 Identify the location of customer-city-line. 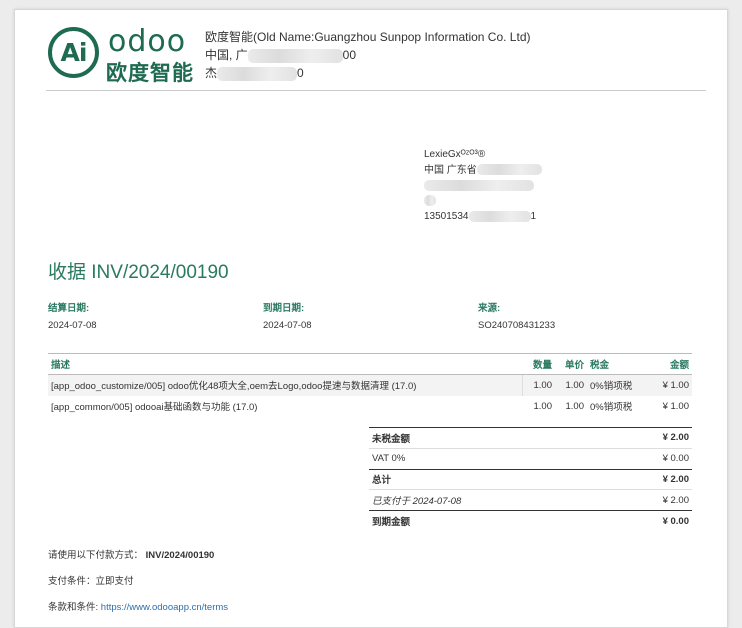
(483, 202).